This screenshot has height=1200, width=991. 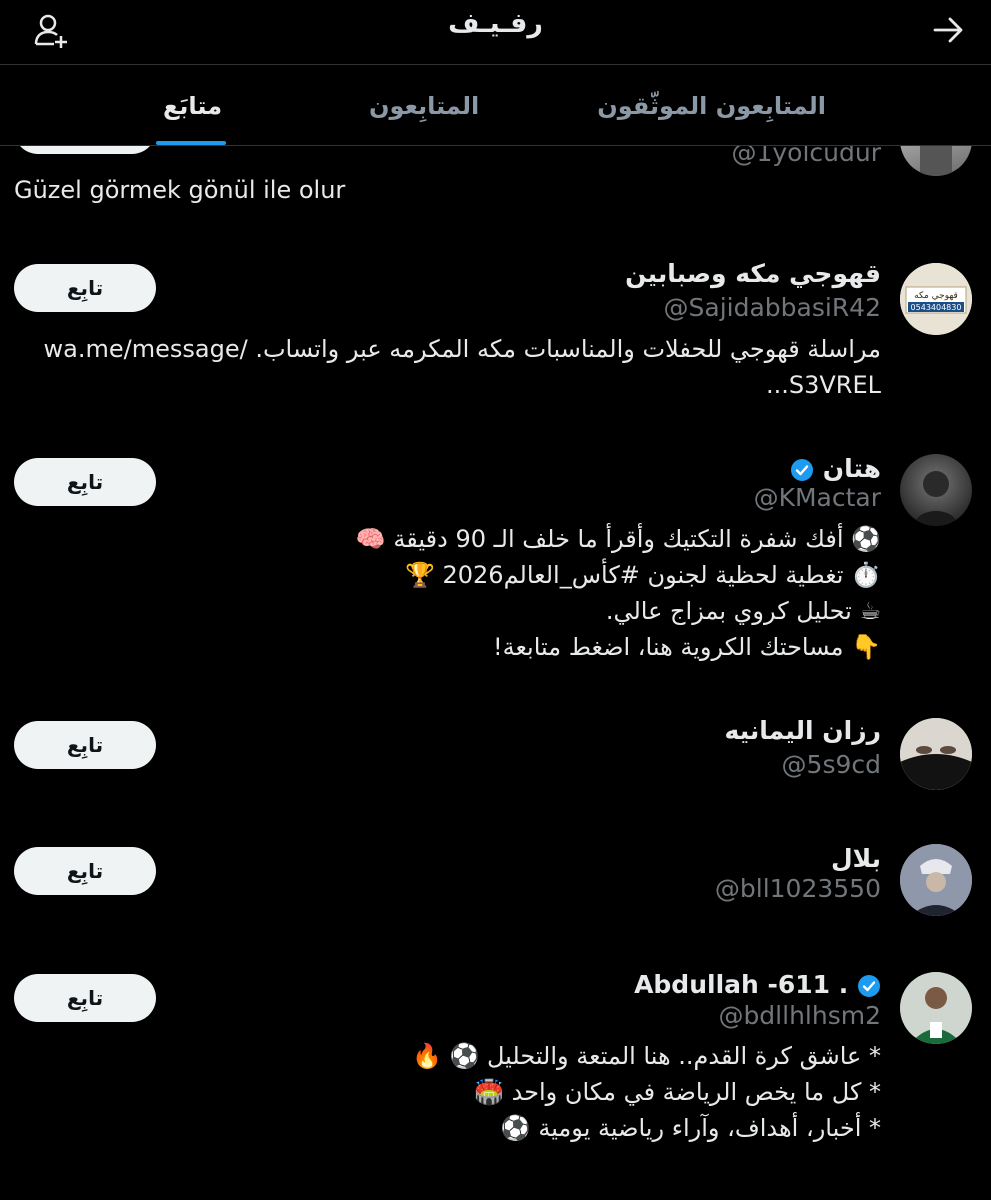 What do you see at coordinates (711, 106) in the screenshot?
I see `tab-verified-followers: المتابِعون الموثّقون` at bounding box center [711, 106].